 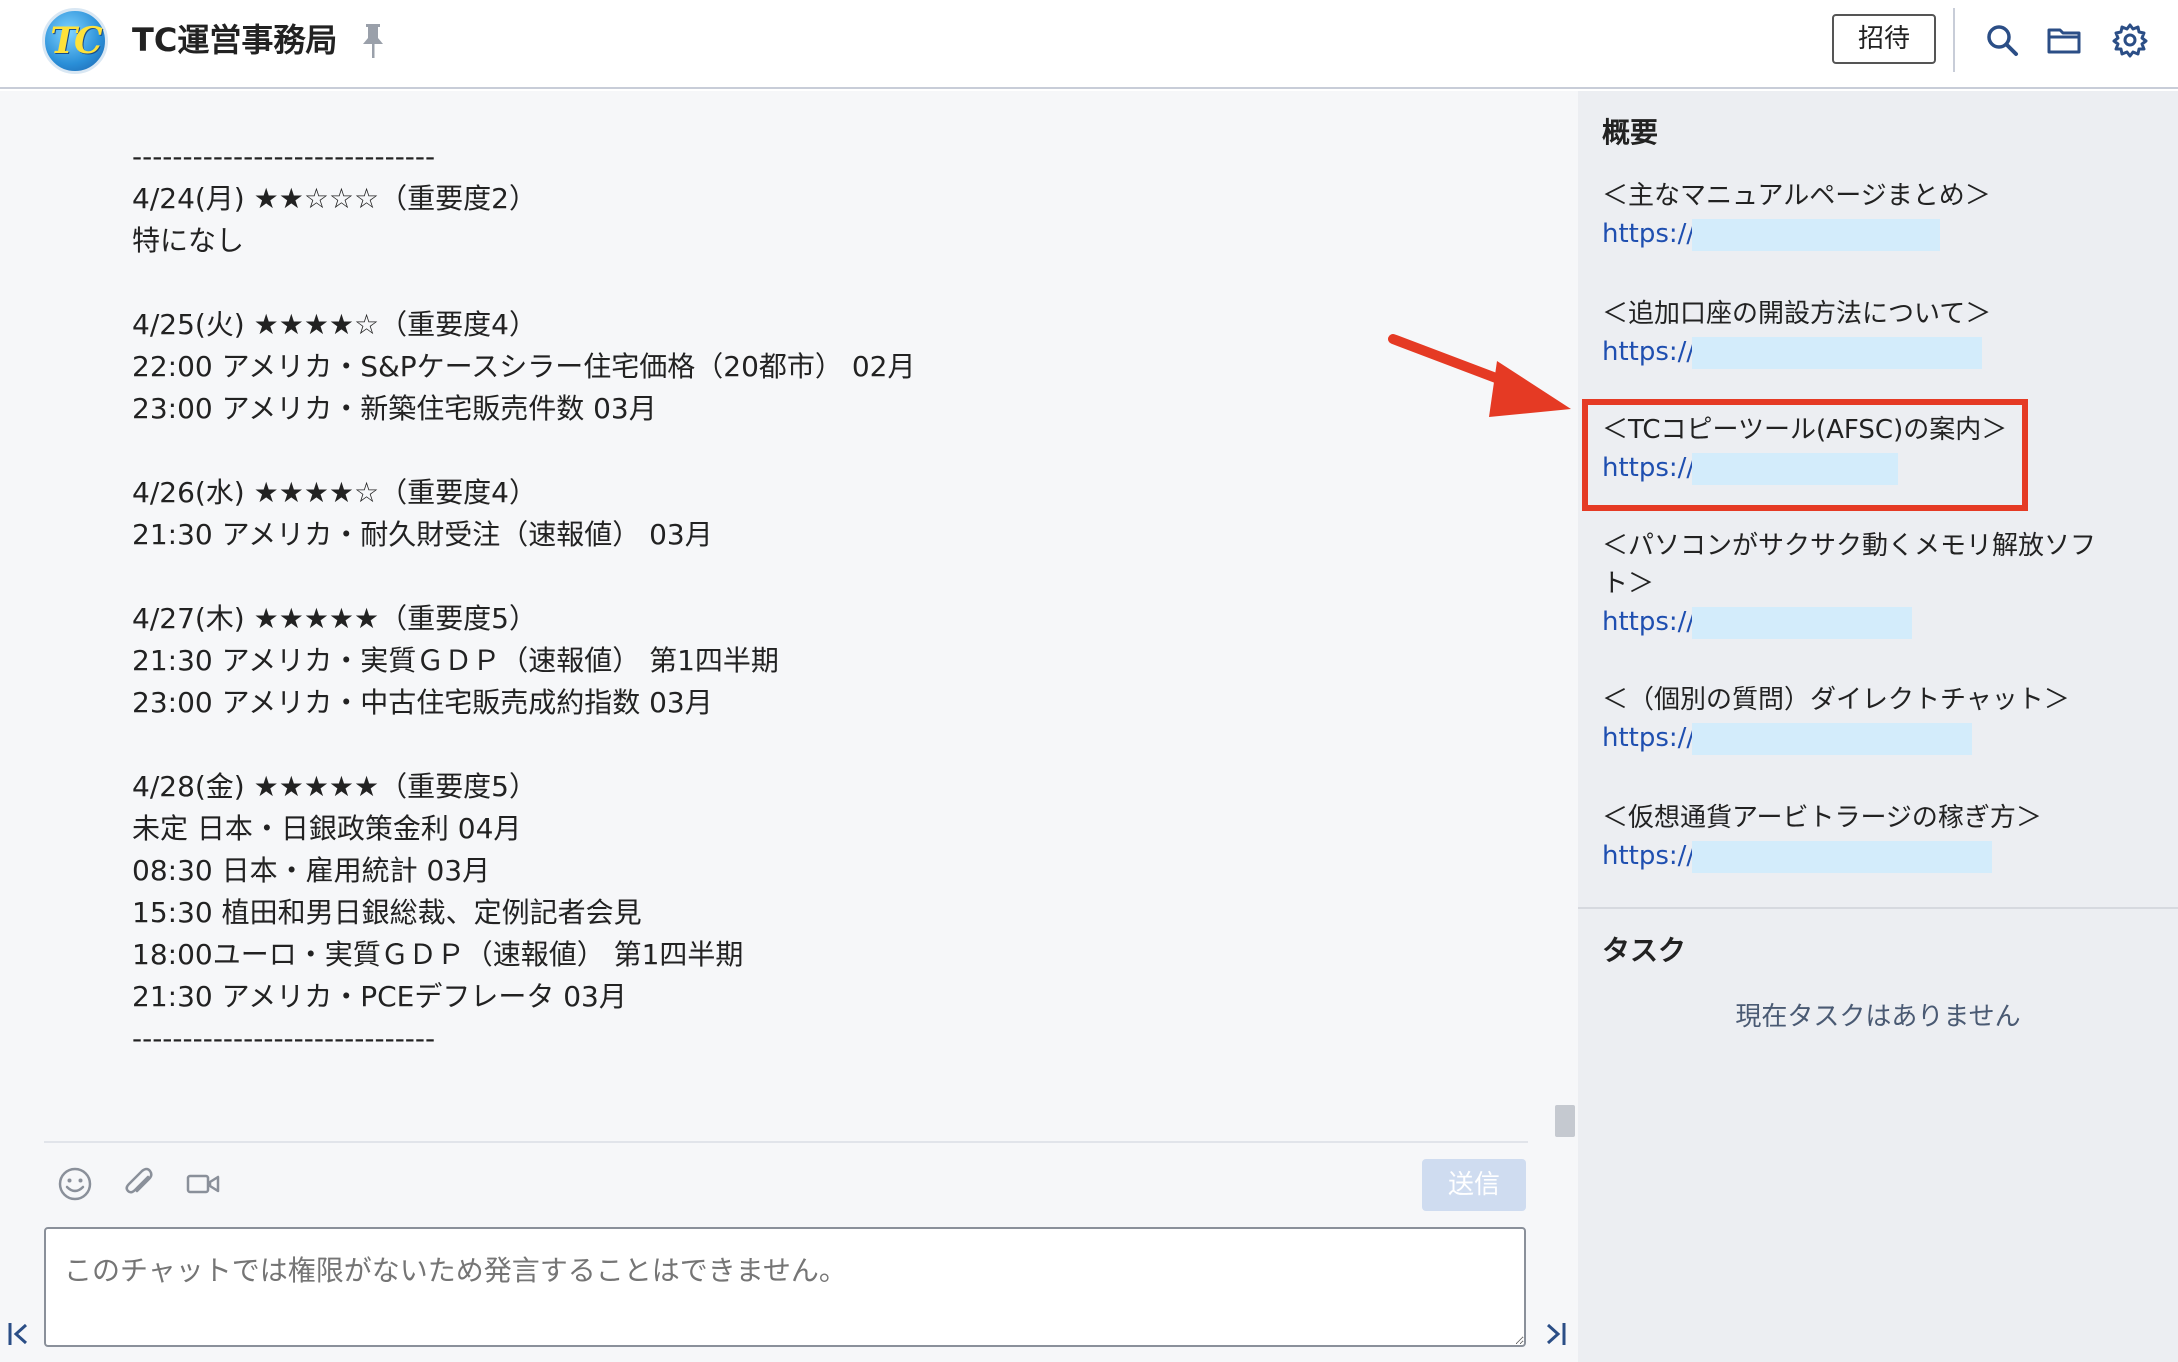 I want to click on message-line: 特になし, so click(x=188, y=240).